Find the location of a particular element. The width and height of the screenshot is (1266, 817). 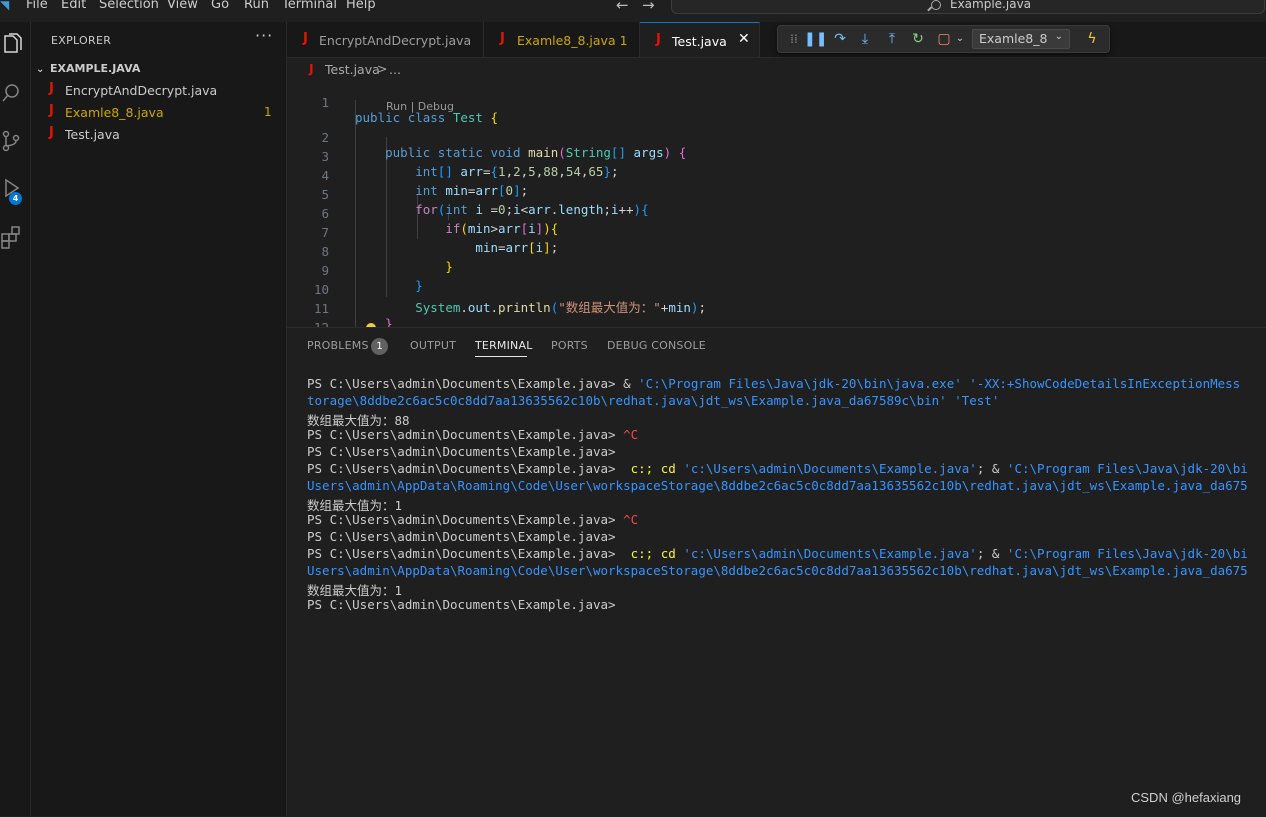

tab-test: J Test.java ✕ is located at coordinates (700, 39).